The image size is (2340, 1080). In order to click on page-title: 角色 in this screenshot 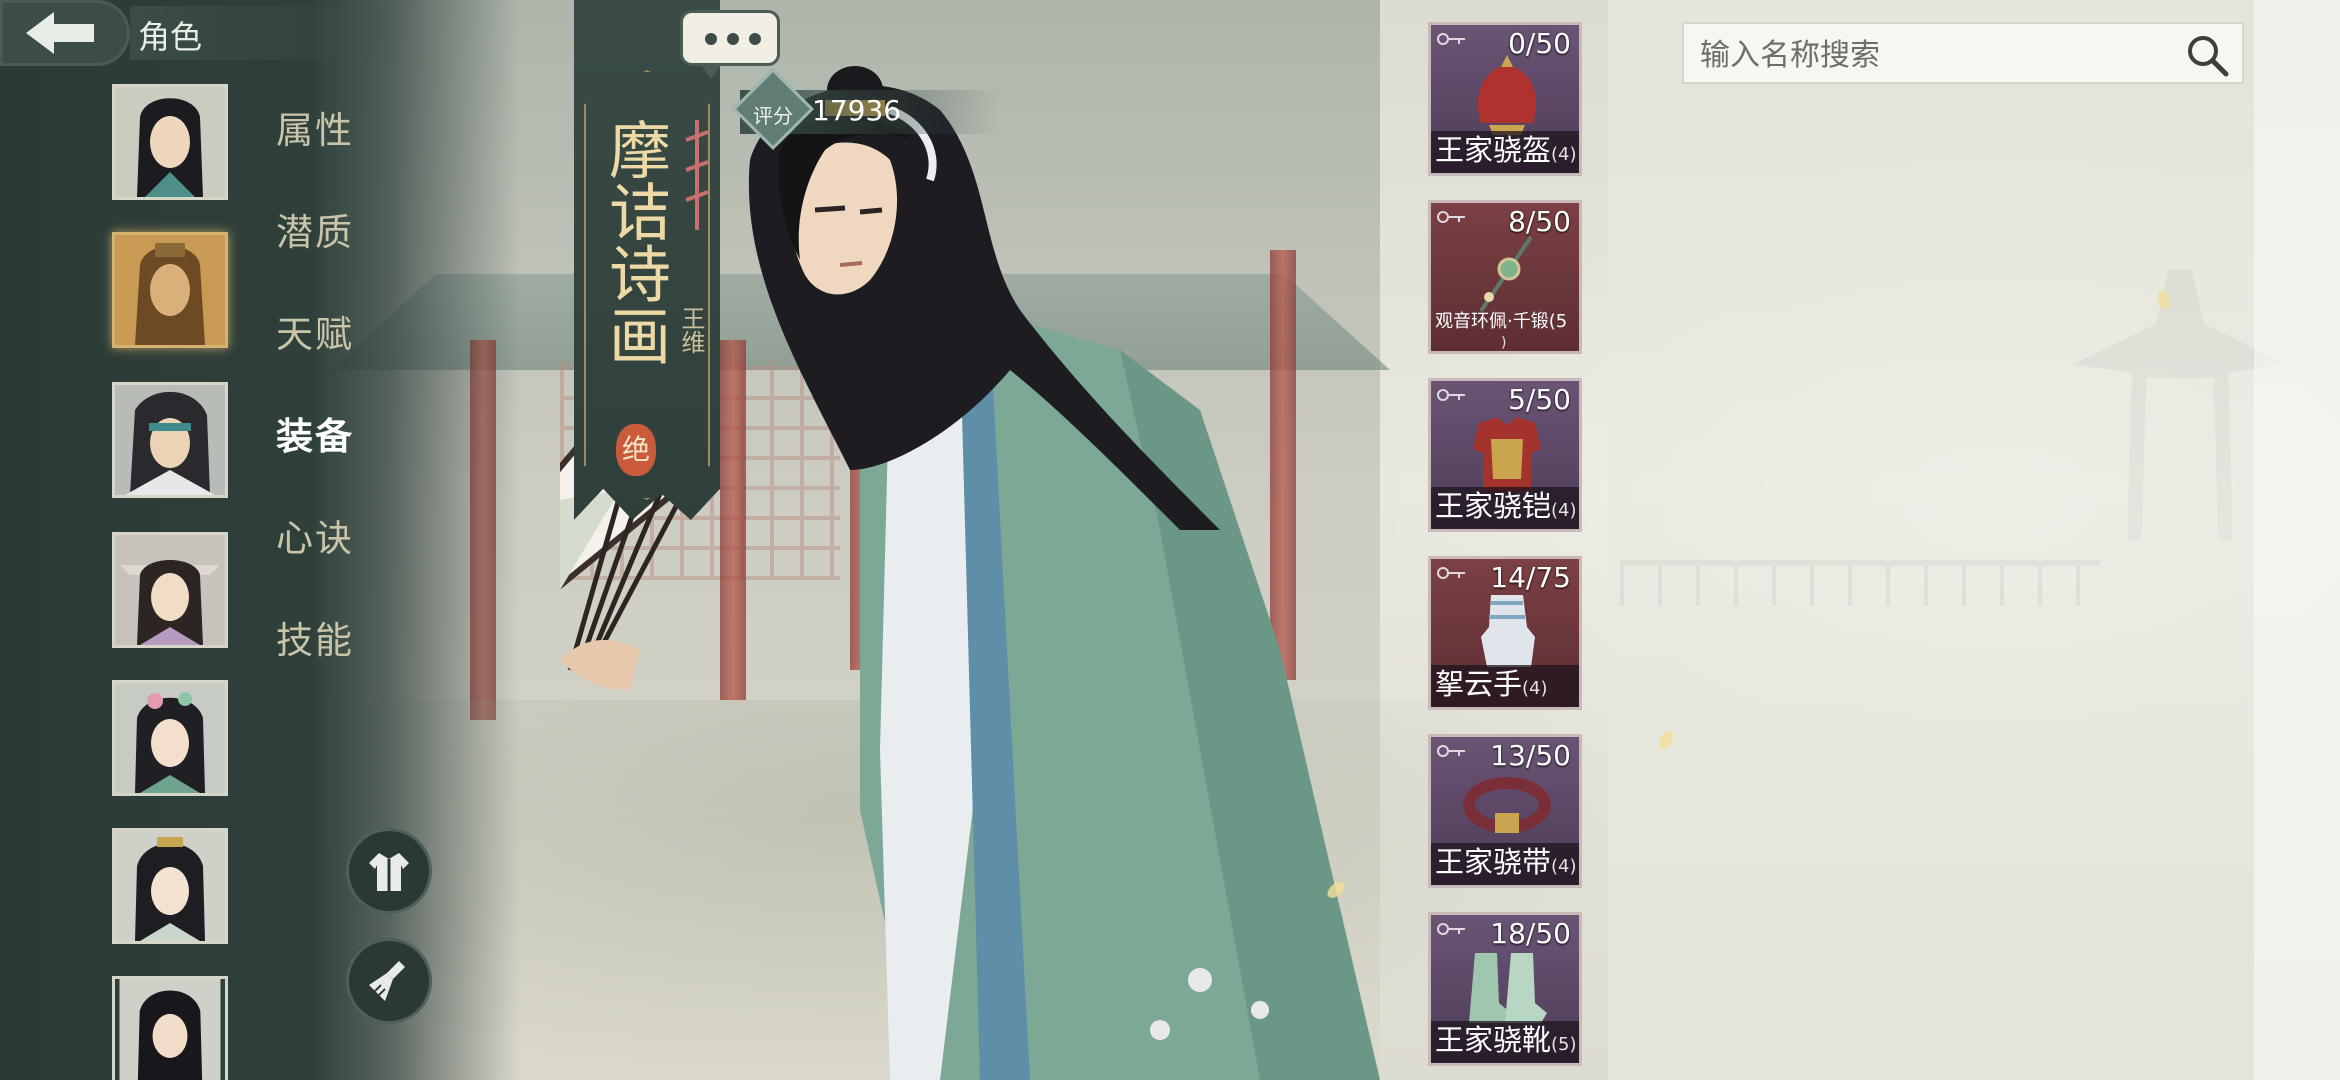, I will do `click(170, 37)`.